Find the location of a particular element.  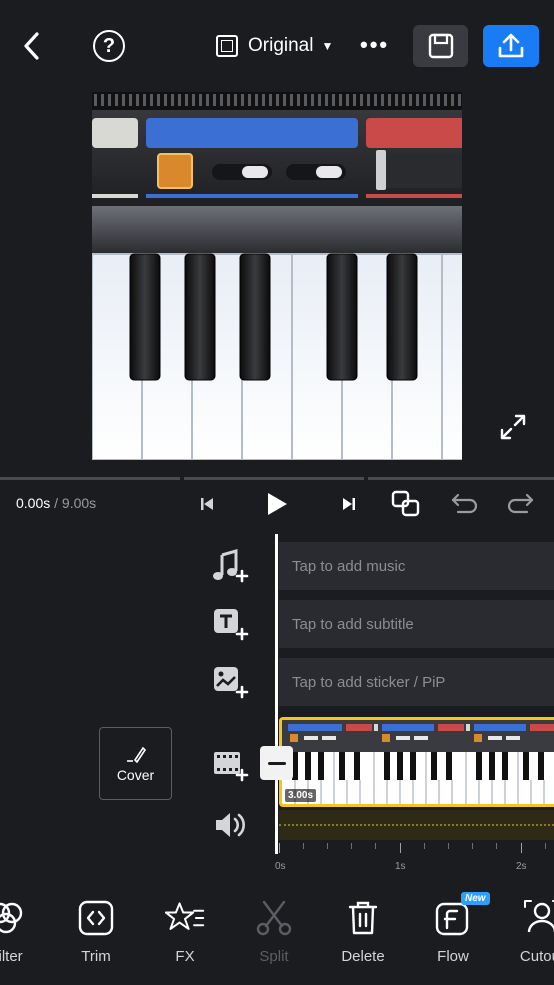

time-display: 0.00s / 9.00s is located at coordinates (56, 503).